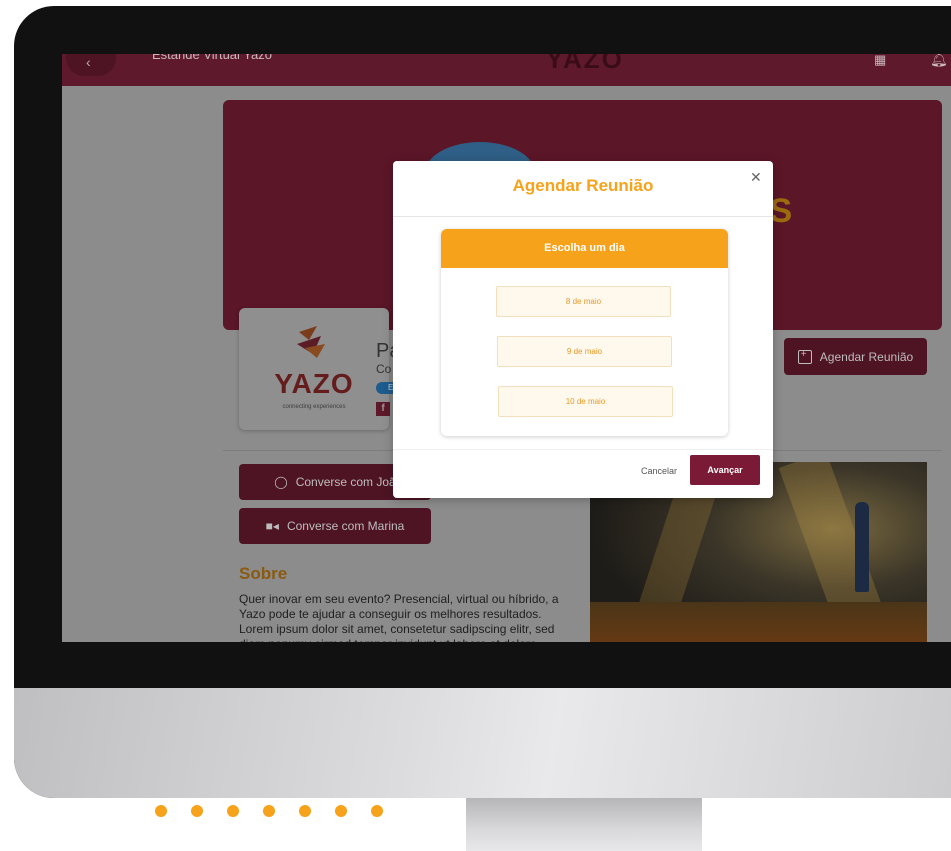  Describe the element at coordinates (88, 62) in the screenshot. I see `back-arrow-icon: ‹` at that location.